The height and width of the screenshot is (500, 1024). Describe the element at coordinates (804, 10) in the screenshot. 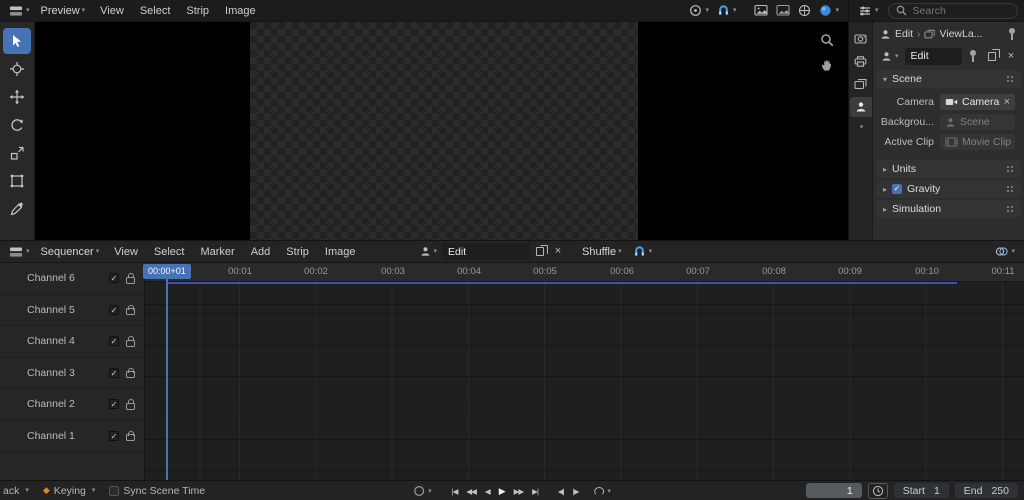

I see `gizmo-toggle` at that location.